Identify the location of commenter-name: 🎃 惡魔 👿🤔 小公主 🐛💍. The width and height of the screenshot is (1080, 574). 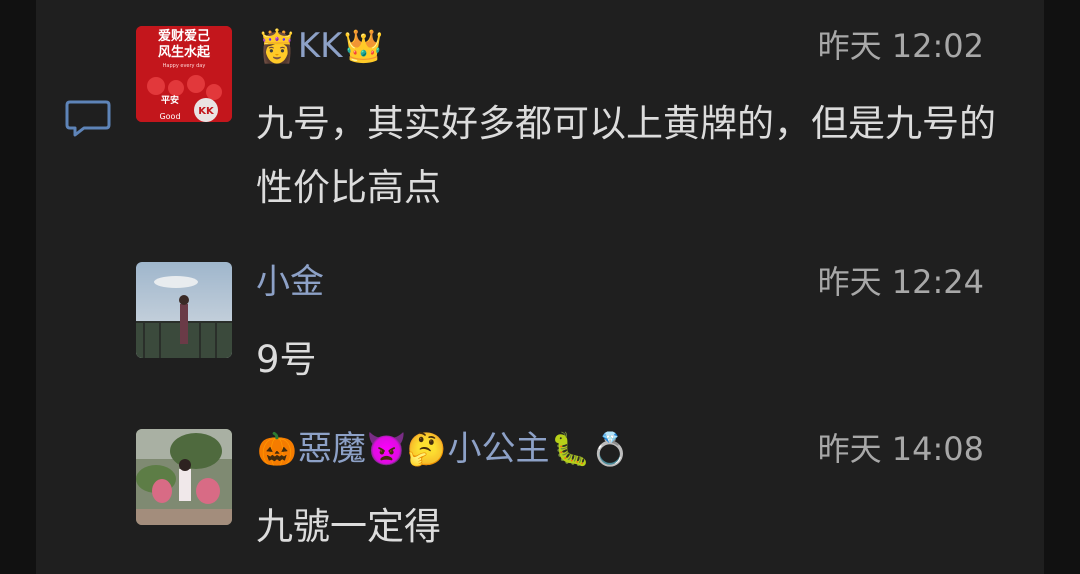
(443, 449).